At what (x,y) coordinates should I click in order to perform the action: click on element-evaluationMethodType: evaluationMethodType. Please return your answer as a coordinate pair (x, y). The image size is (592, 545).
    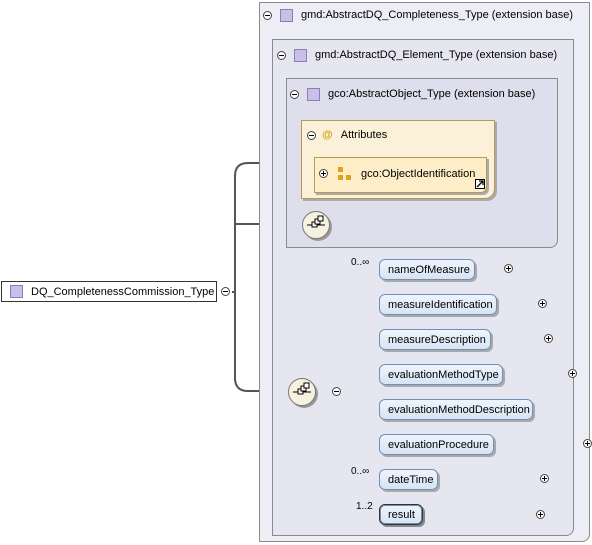
    Looking at the image, I should click on (441, 374).